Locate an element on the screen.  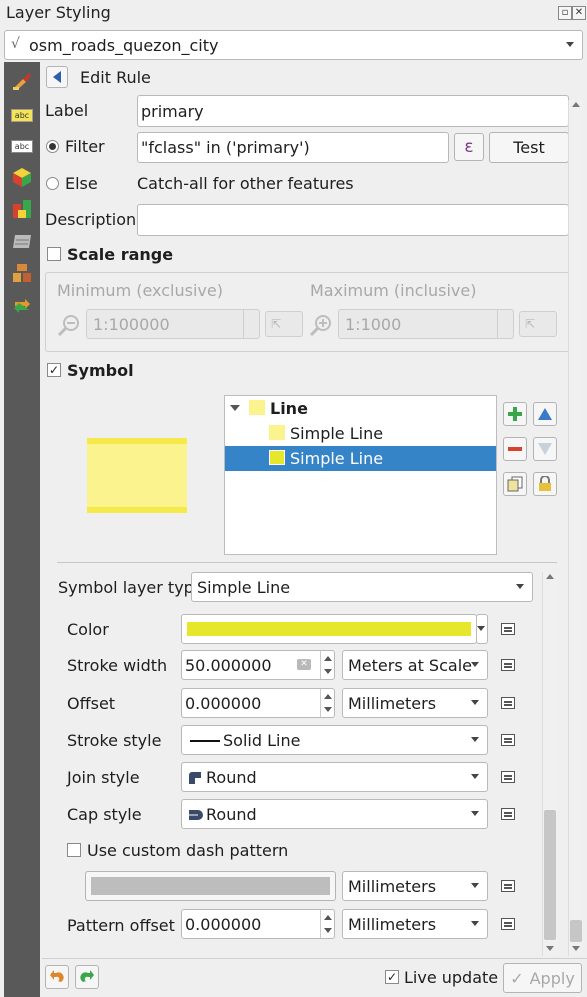
cap-style-value: Round is located at coordinates (231, 814).